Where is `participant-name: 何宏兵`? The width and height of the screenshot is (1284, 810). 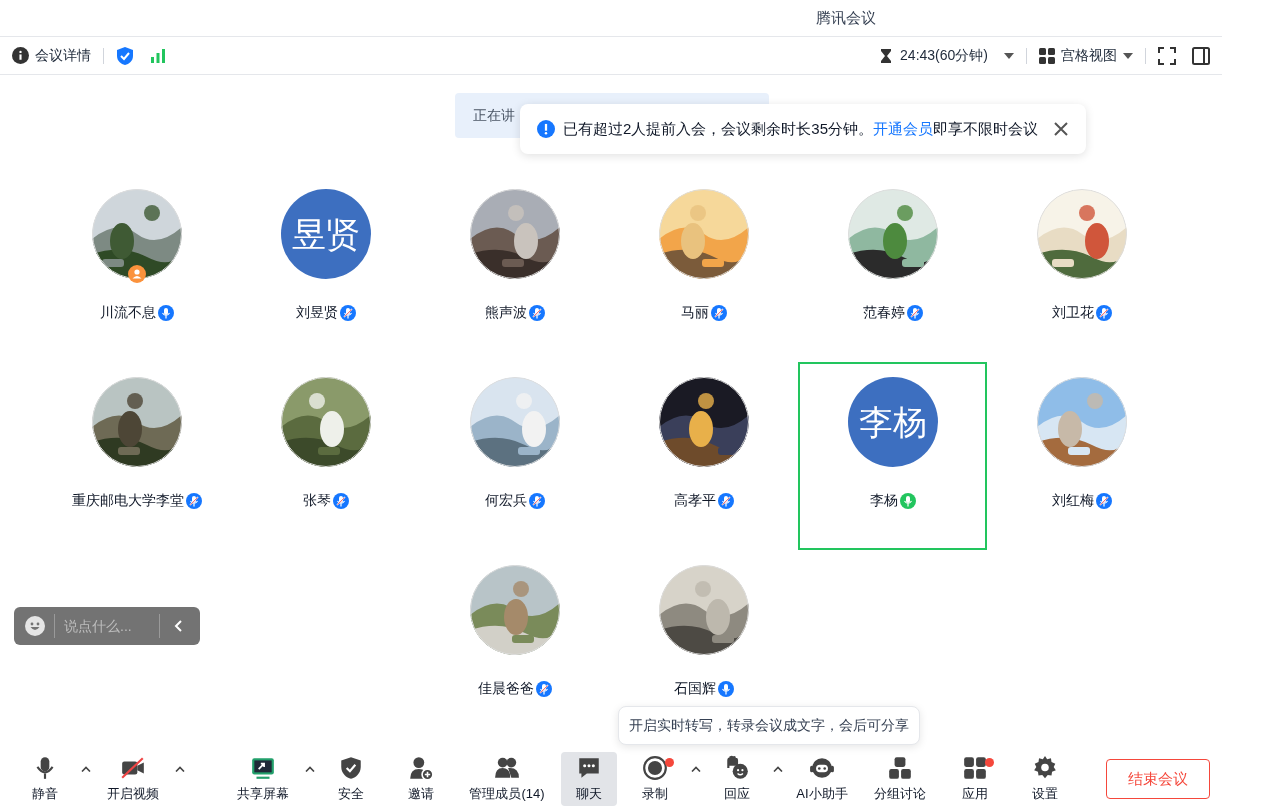
participant-name: 何宏兵 is located at coordinates (505, 500).